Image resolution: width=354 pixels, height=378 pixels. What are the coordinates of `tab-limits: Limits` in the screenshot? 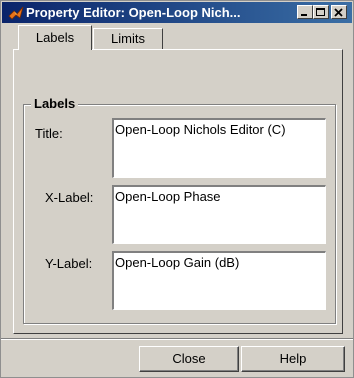 It's located at (128, 38).